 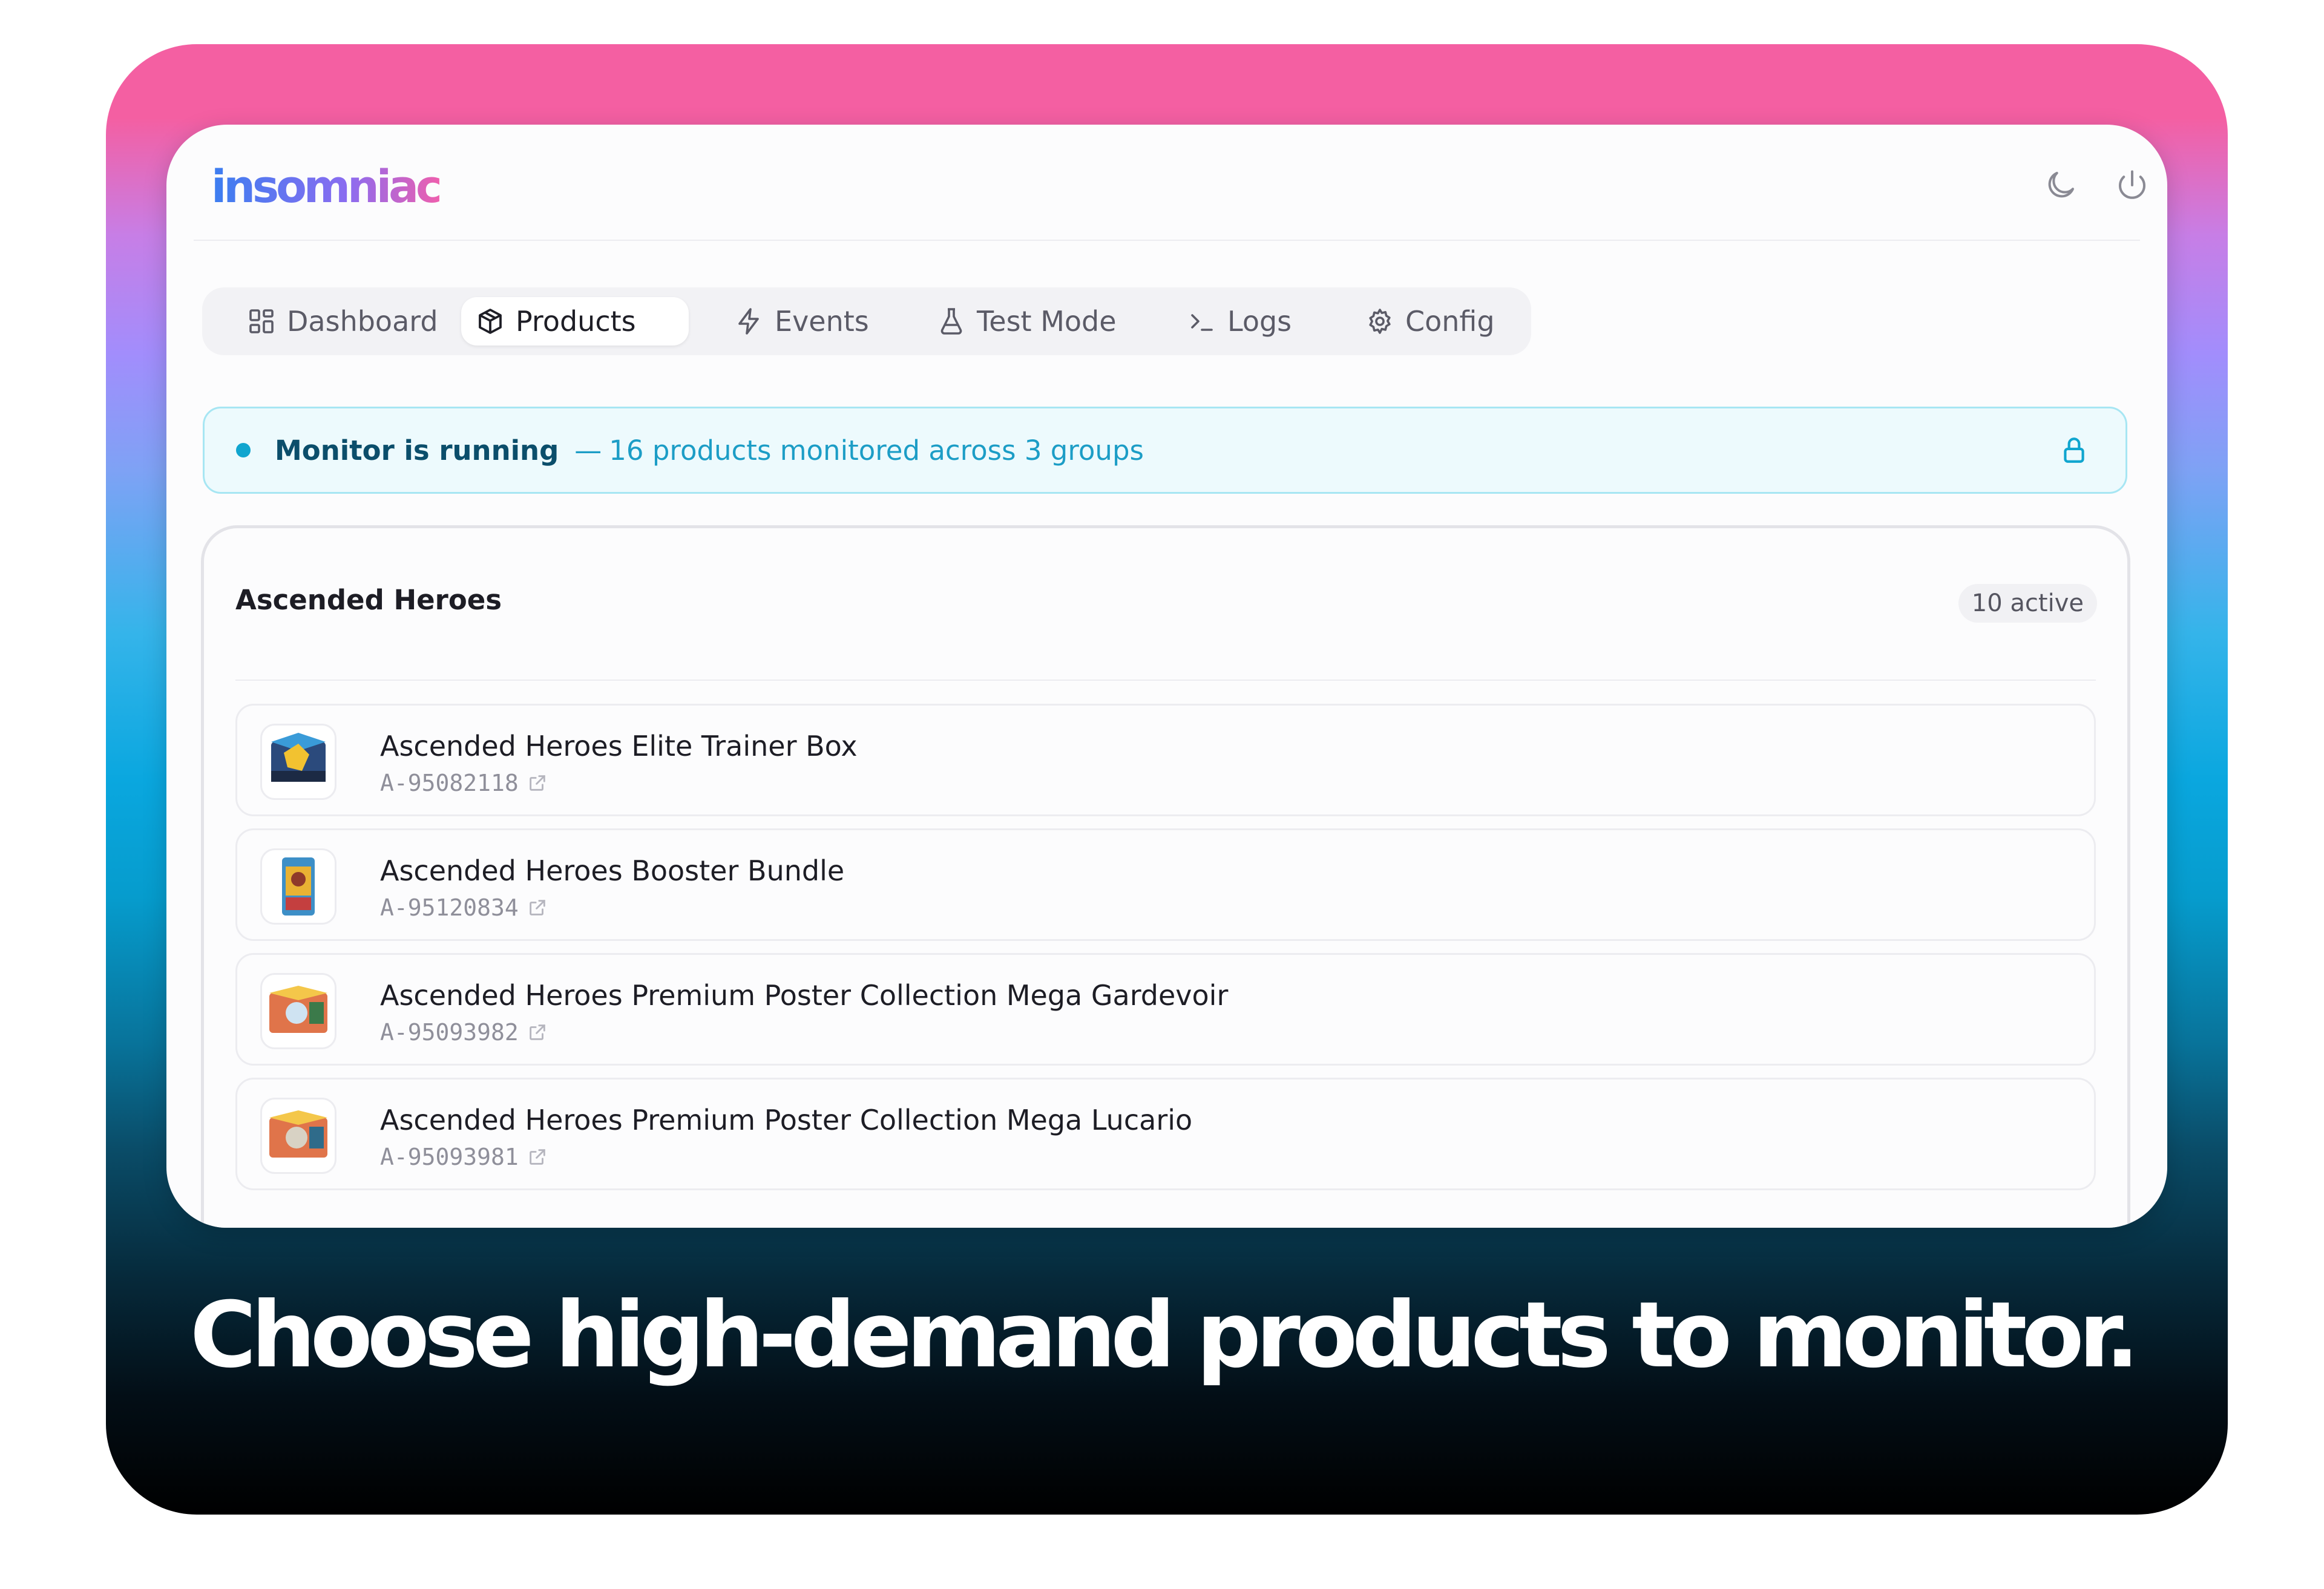 I want to click on tab-dashboard: Dashboard, so click(x=342, y=322).